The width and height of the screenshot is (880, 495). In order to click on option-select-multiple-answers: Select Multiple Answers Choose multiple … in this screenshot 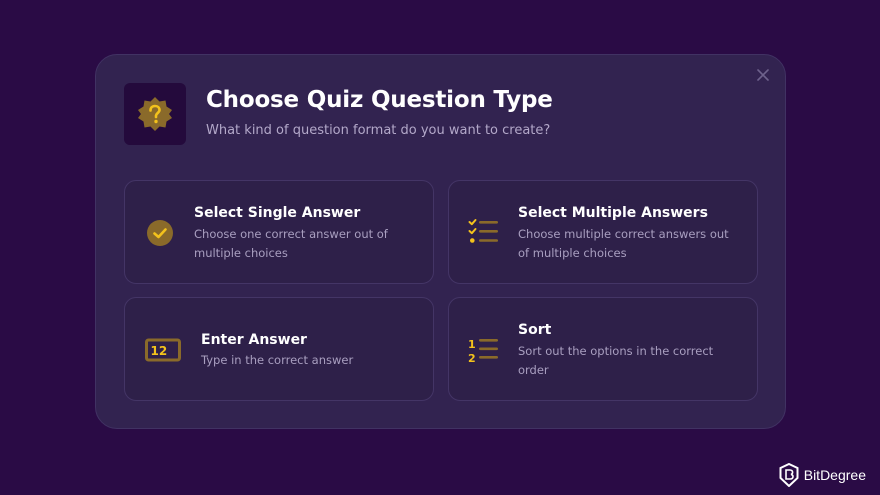, I will do `click(603, 232)`.